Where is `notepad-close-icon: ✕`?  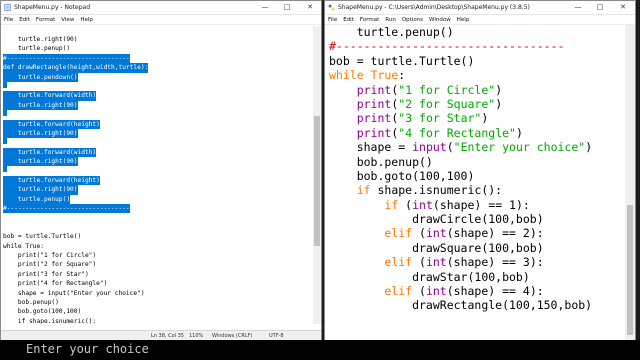
notepad-close-icon: ✕ is located at coordinates (310, 7).